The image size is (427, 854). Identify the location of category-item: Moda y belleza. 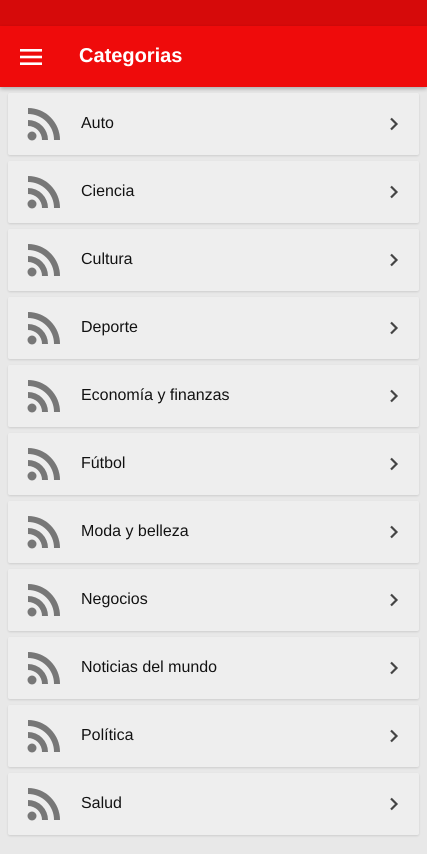
(213, 532).